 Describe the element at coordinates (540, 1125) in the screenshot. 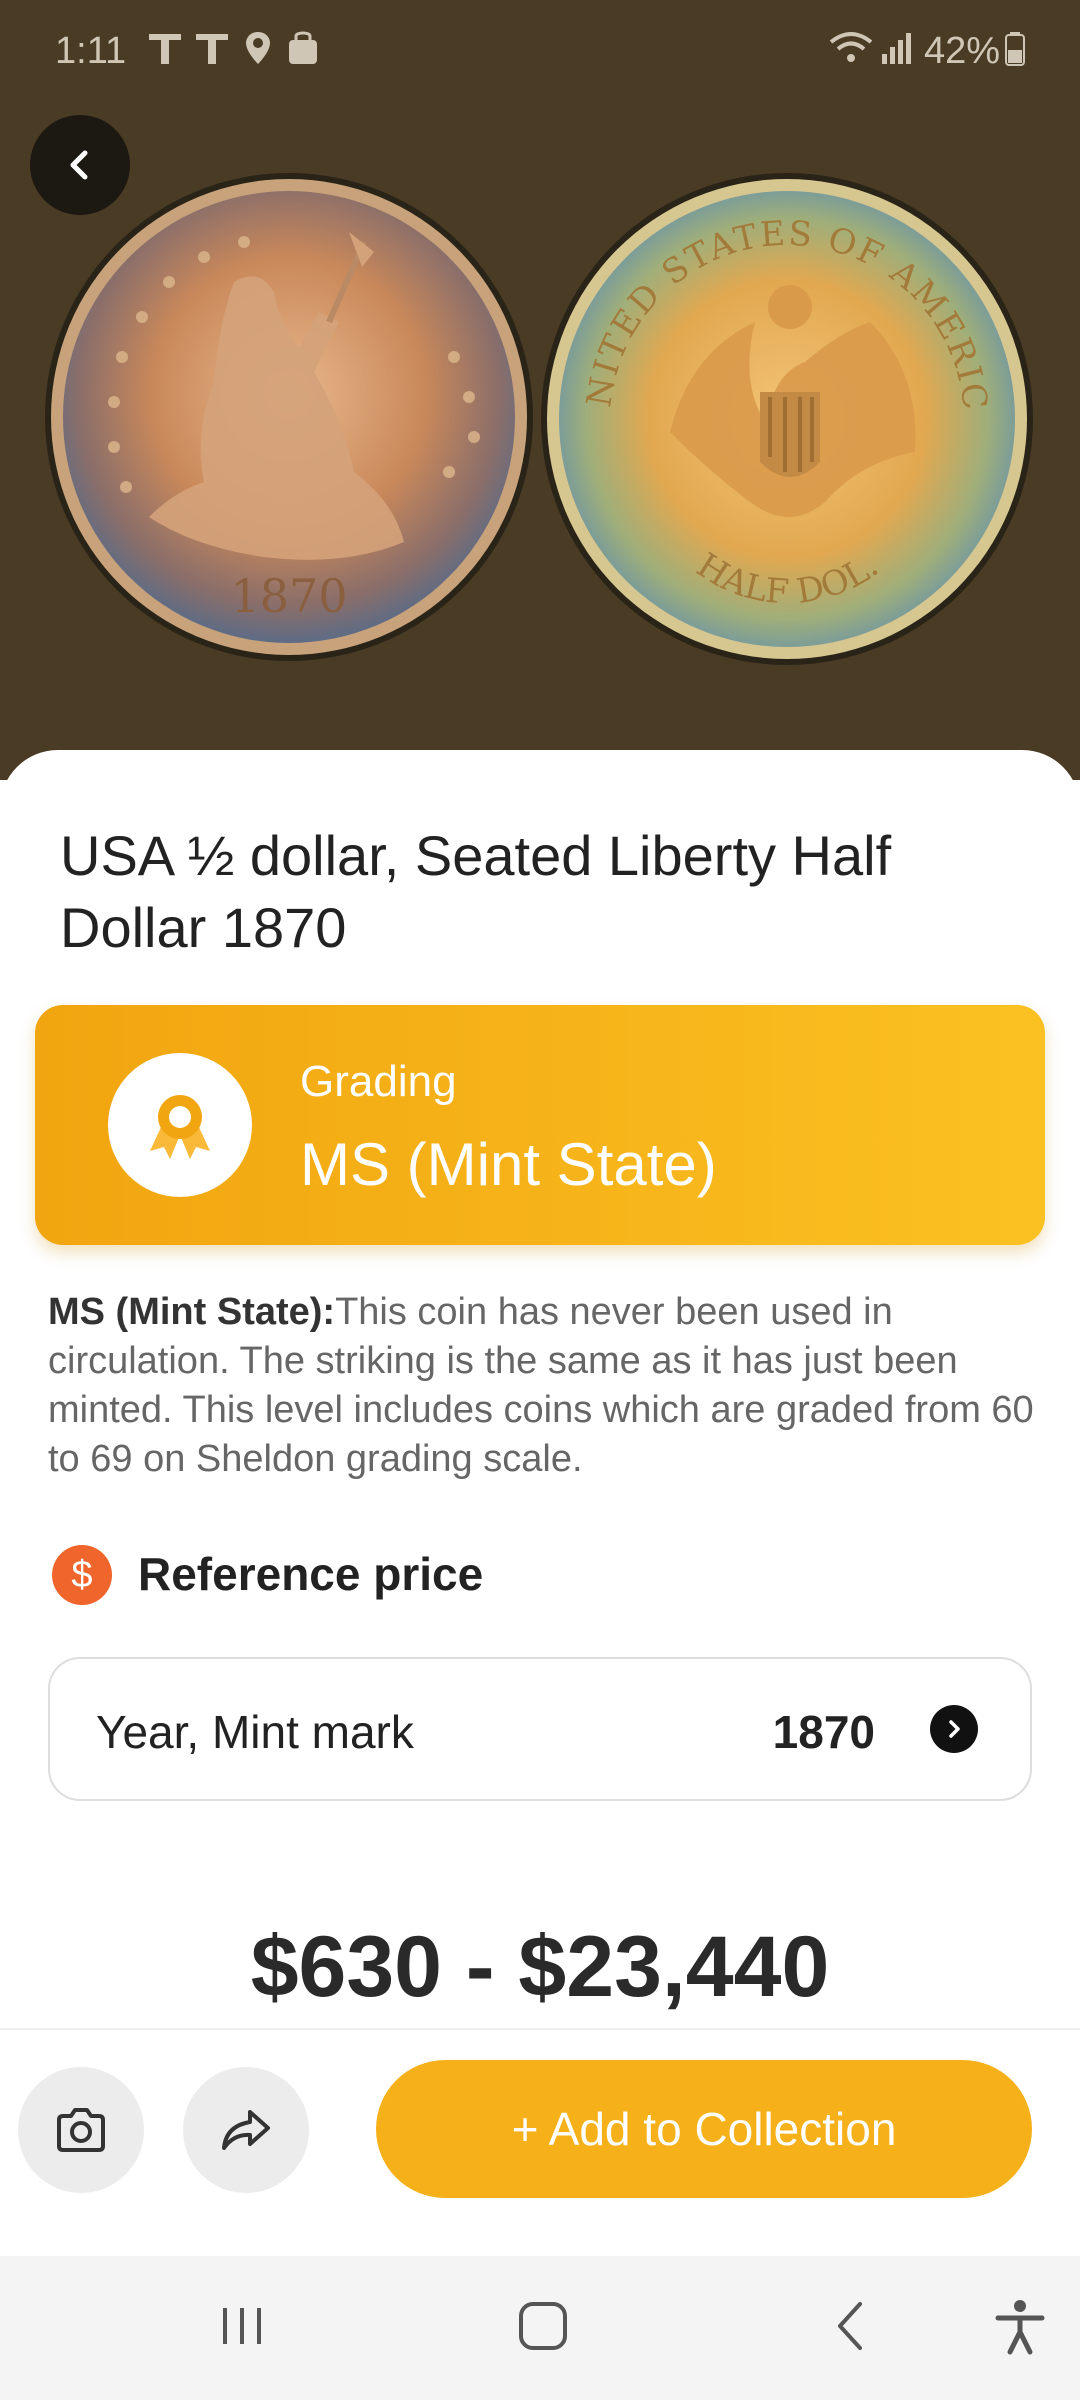

I see `grading-card: Grading MS (Mint State)` at that location.